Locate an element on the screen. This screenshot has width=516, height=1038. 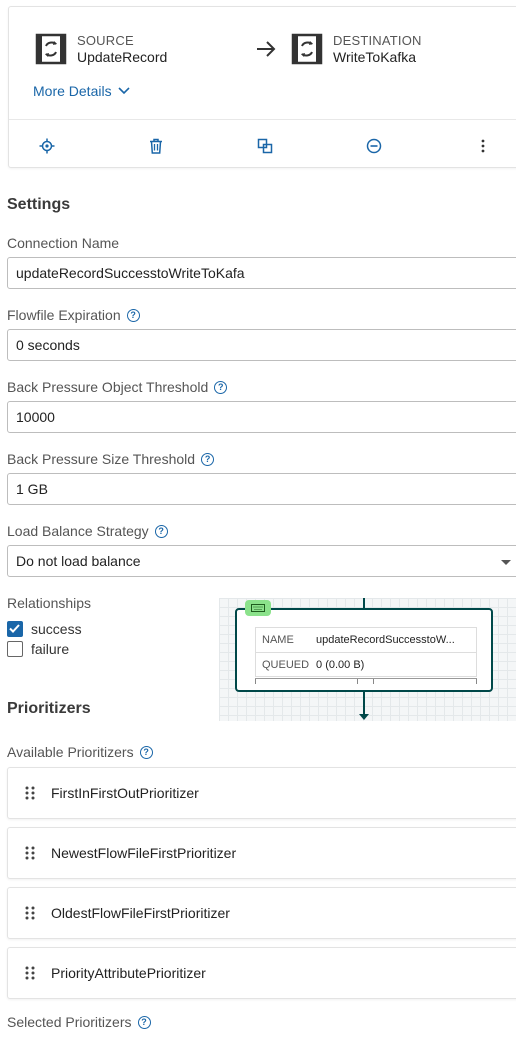
arrow-right-icon is located at coordinates (266, 49).